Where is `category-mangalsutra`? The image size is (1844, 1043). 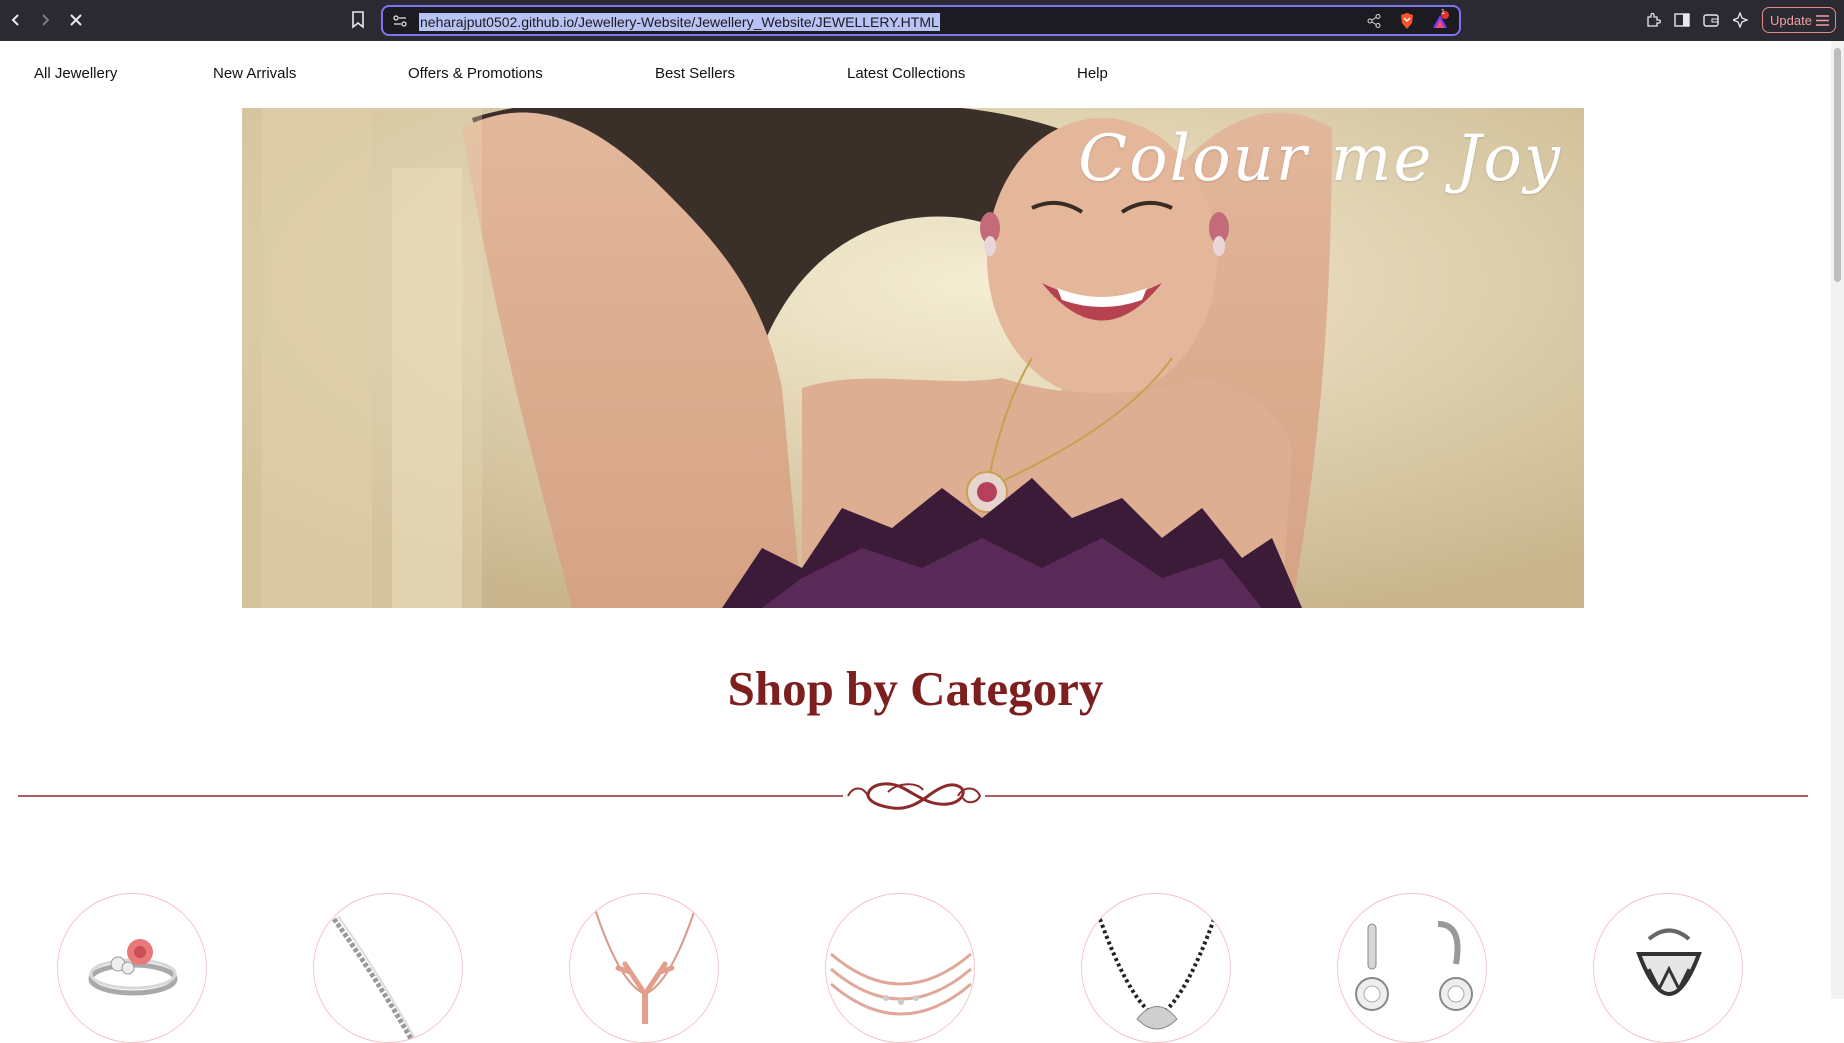 category-mangalsutra is located at coordinates (1156, 968).